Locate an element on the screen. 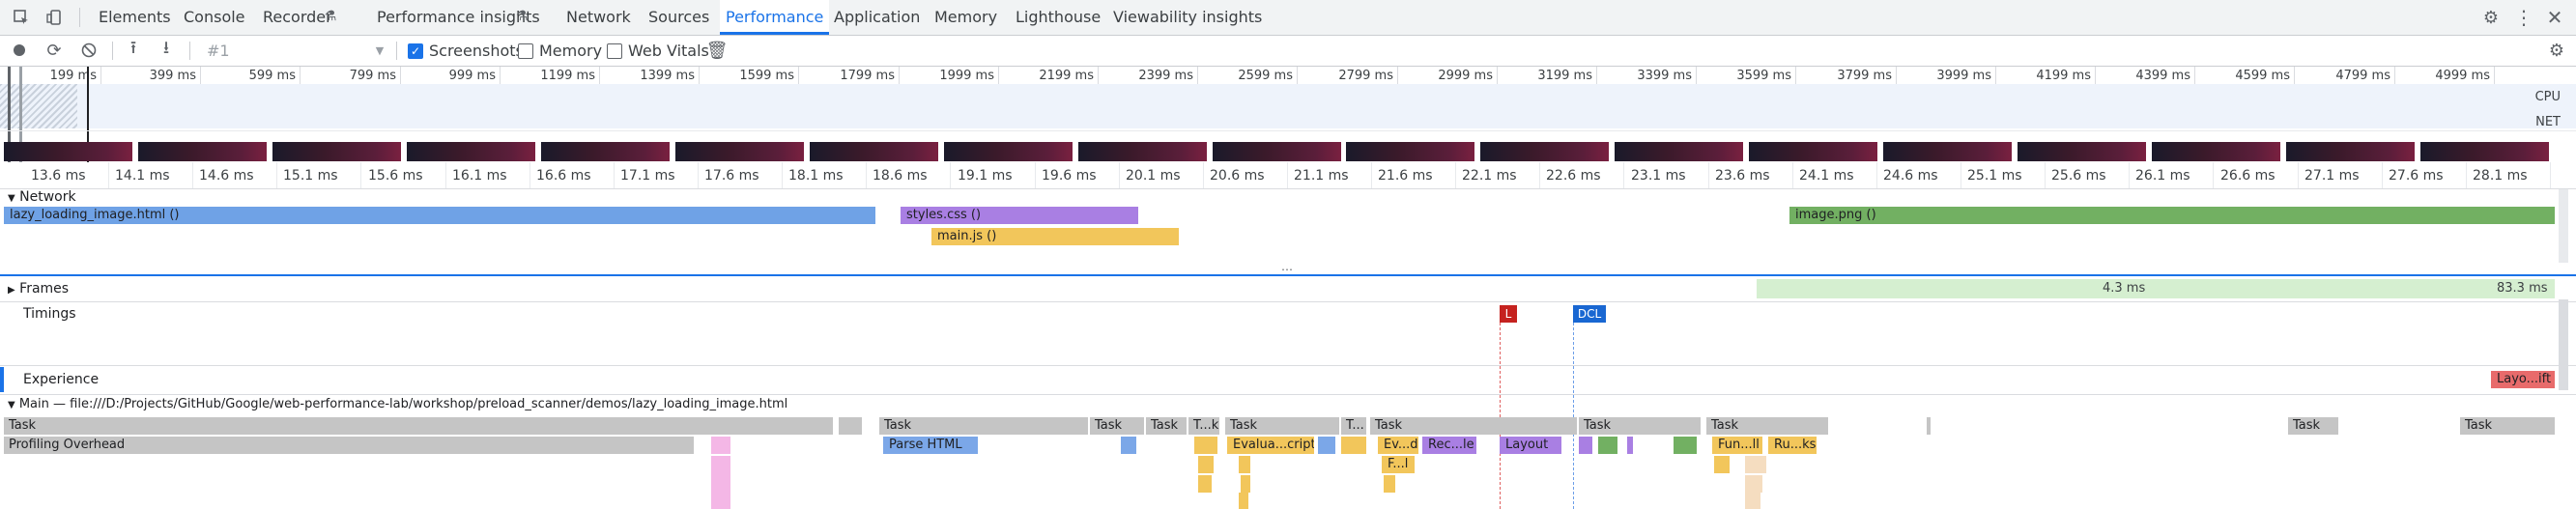 This screenshot has width=2576, height=509. request-label: main.js () is located at coordinates (967, 236).